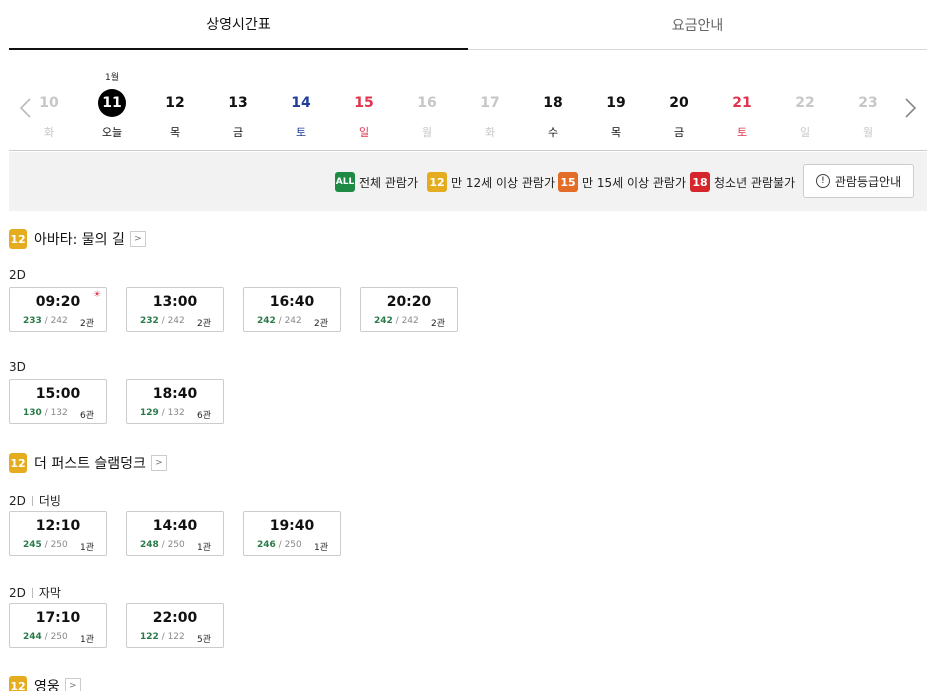 This screenshot has width=946, height=691. Describe the element at coordinates (58, 401) in the screenshot. I see `showtime-slot: 15:00 130 / 132 6관` at that location.